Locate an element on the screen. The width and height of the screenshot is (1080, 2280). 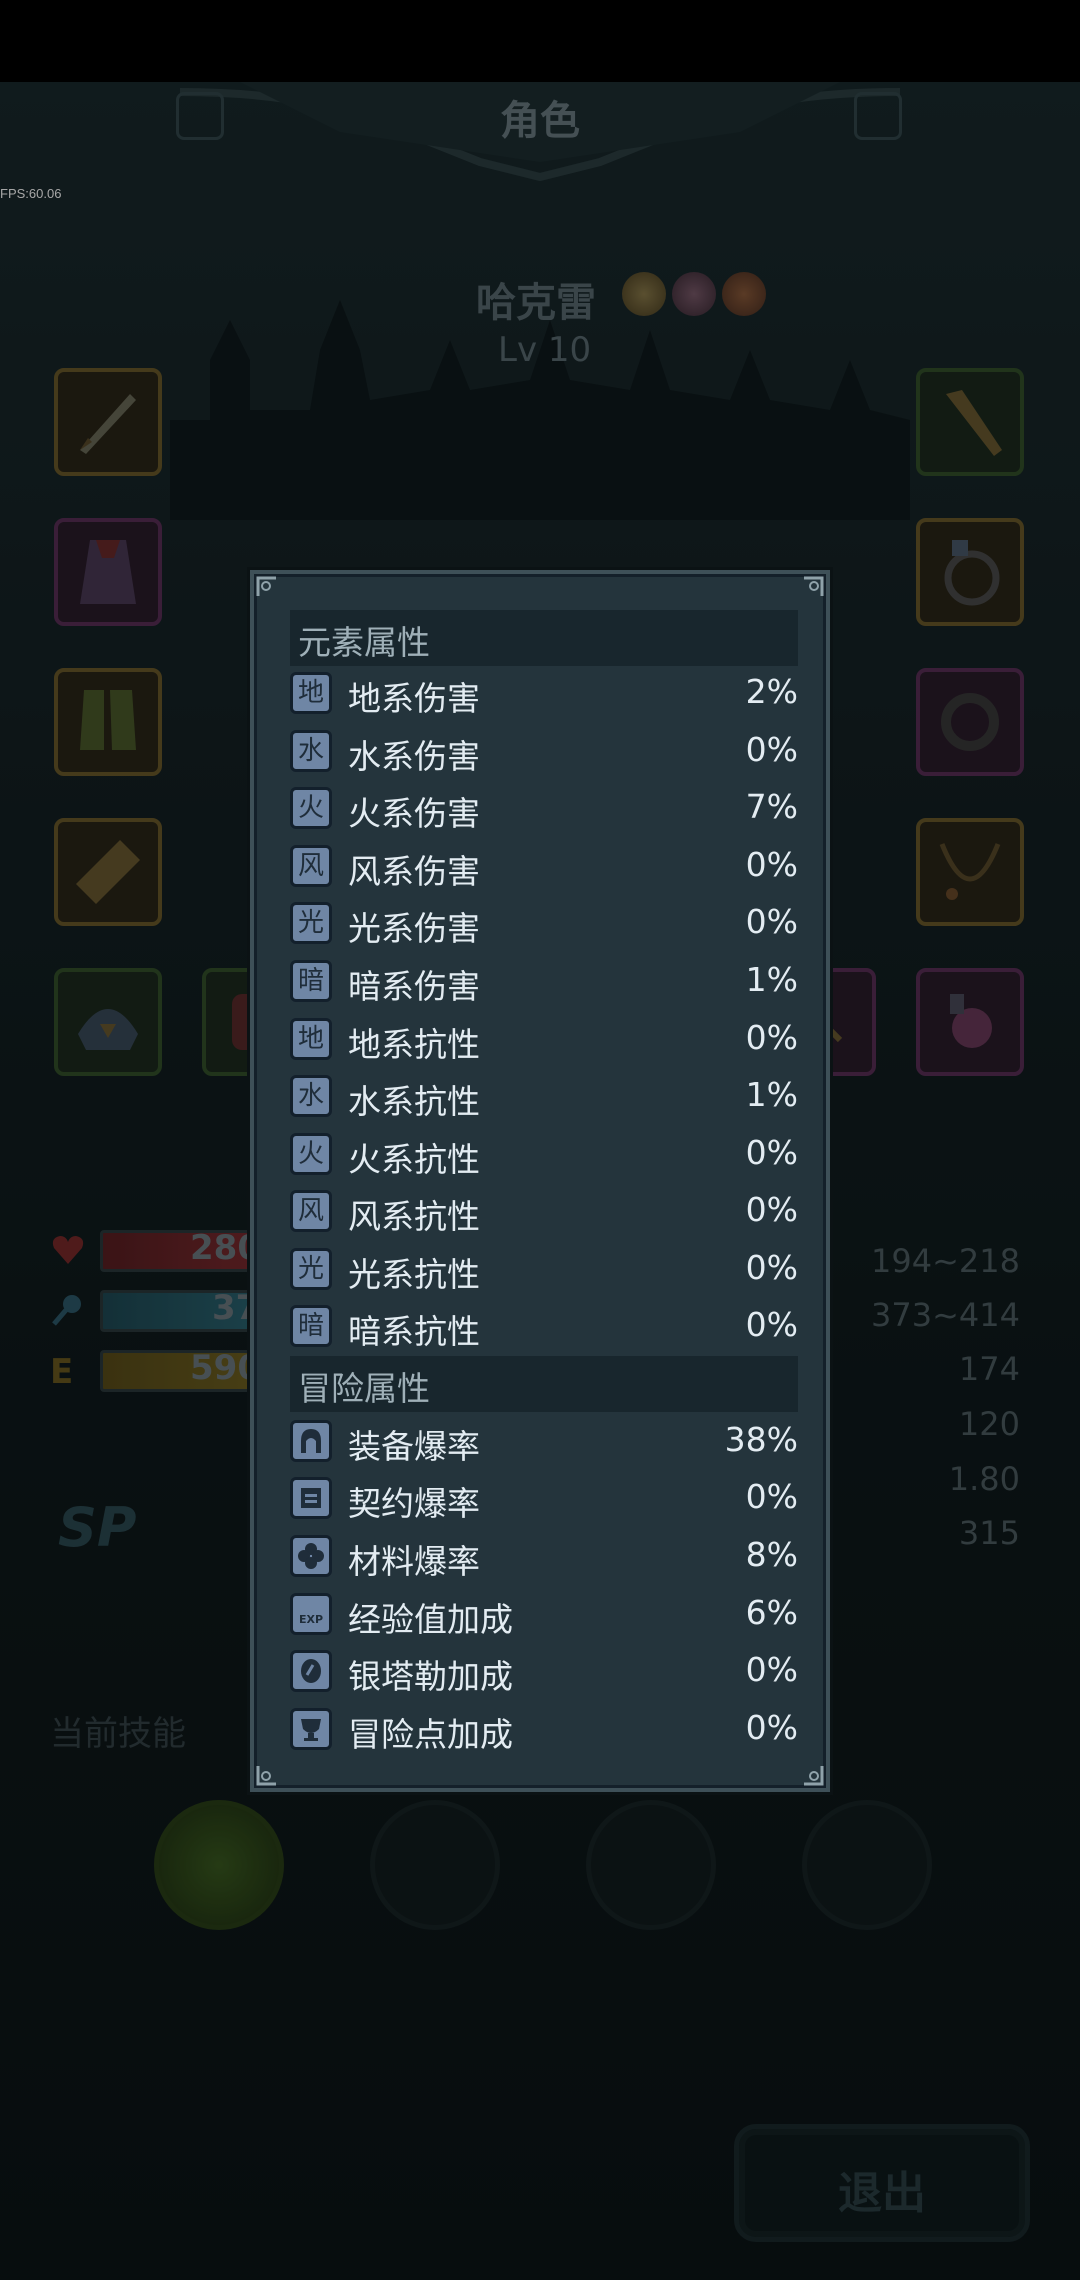
attr-row: 冒险点加成 0% is located at coordinates (544, 1730).